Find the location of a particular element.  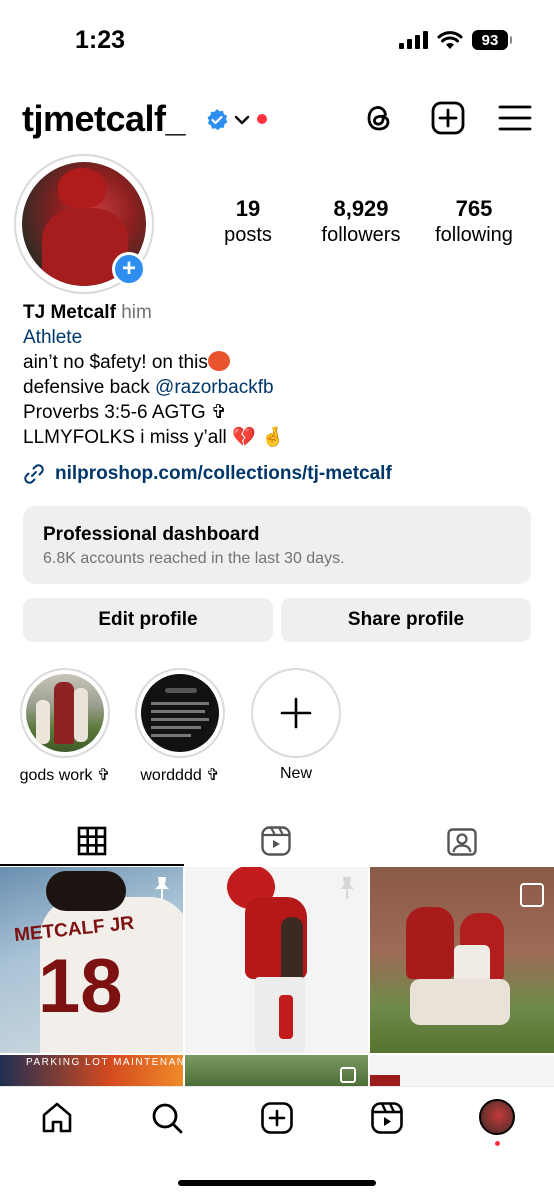

grid-icon is located at coordinates (92, 841).